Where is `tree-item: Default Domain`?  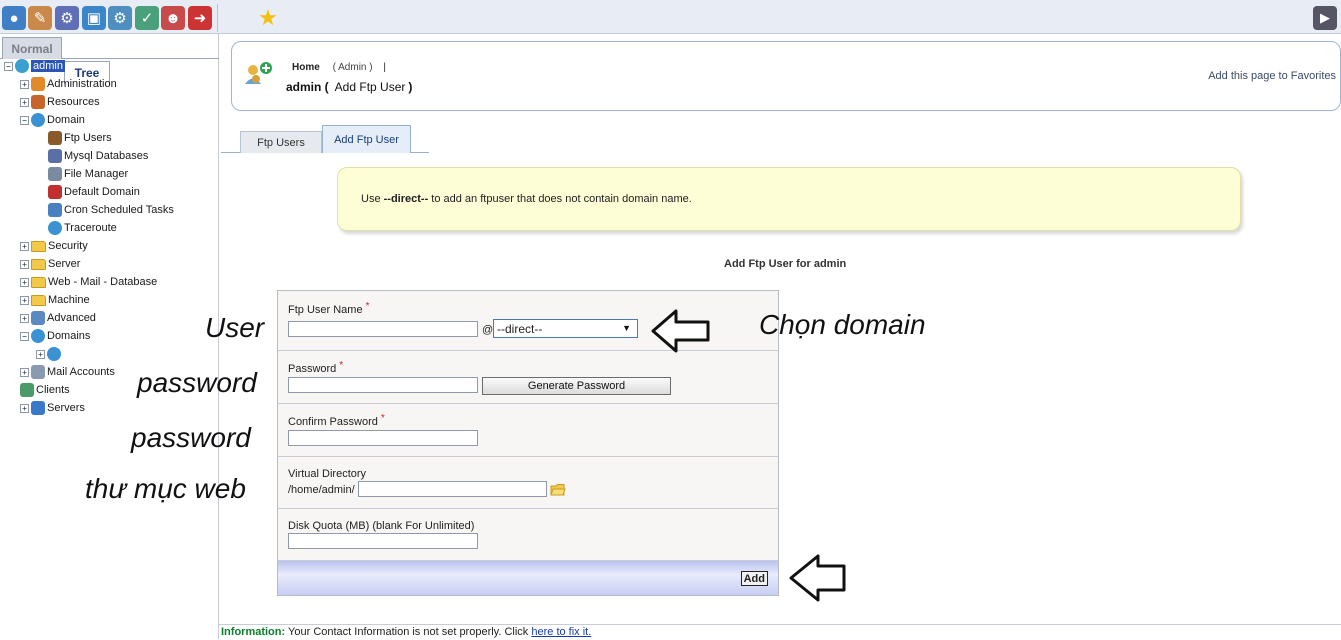 tree-item: Default Domain is located at coordinates (94, 192).